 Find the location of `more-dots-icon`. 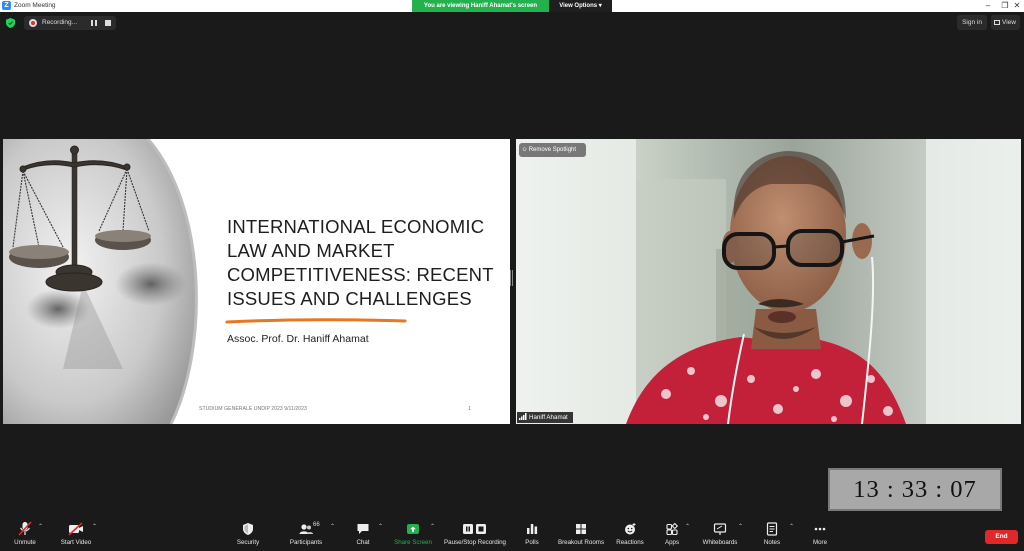

more-dots-icon is located at coordinates (820, 529).